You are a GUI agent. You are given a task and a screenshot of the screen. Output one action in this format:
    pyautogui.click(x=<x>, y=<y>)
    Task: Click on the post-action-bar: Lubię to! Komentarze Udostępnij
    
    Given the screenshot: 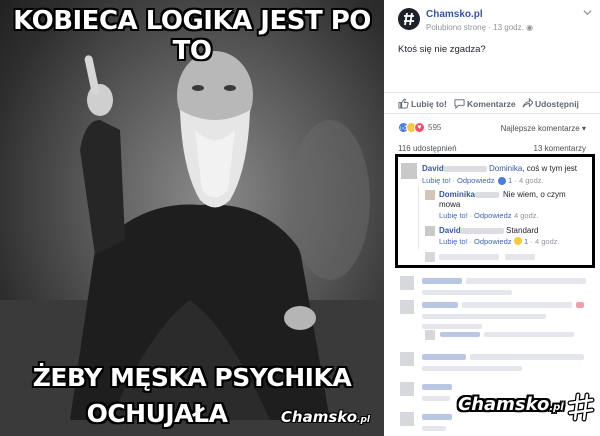 What is the action you would take?
    pyautogui.click(x=492, y=103)
    